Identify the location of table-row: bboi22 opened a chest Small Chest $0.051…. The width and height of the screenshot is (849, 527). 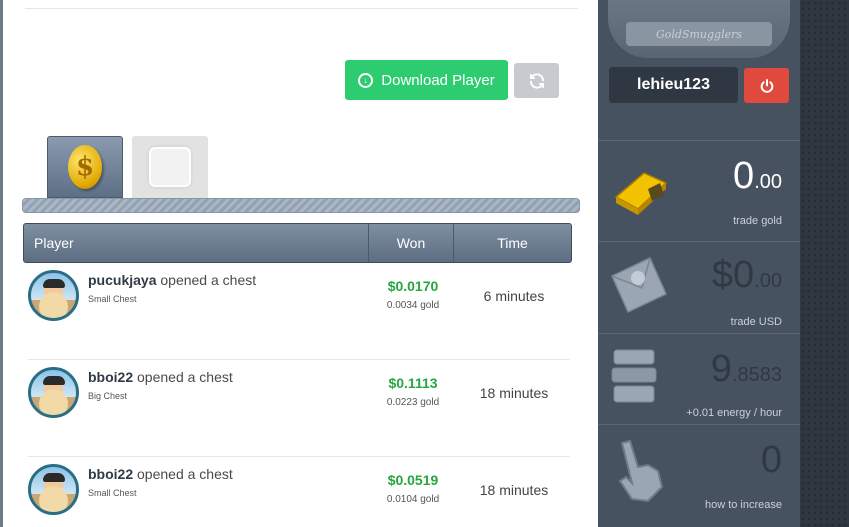
(299, 492).